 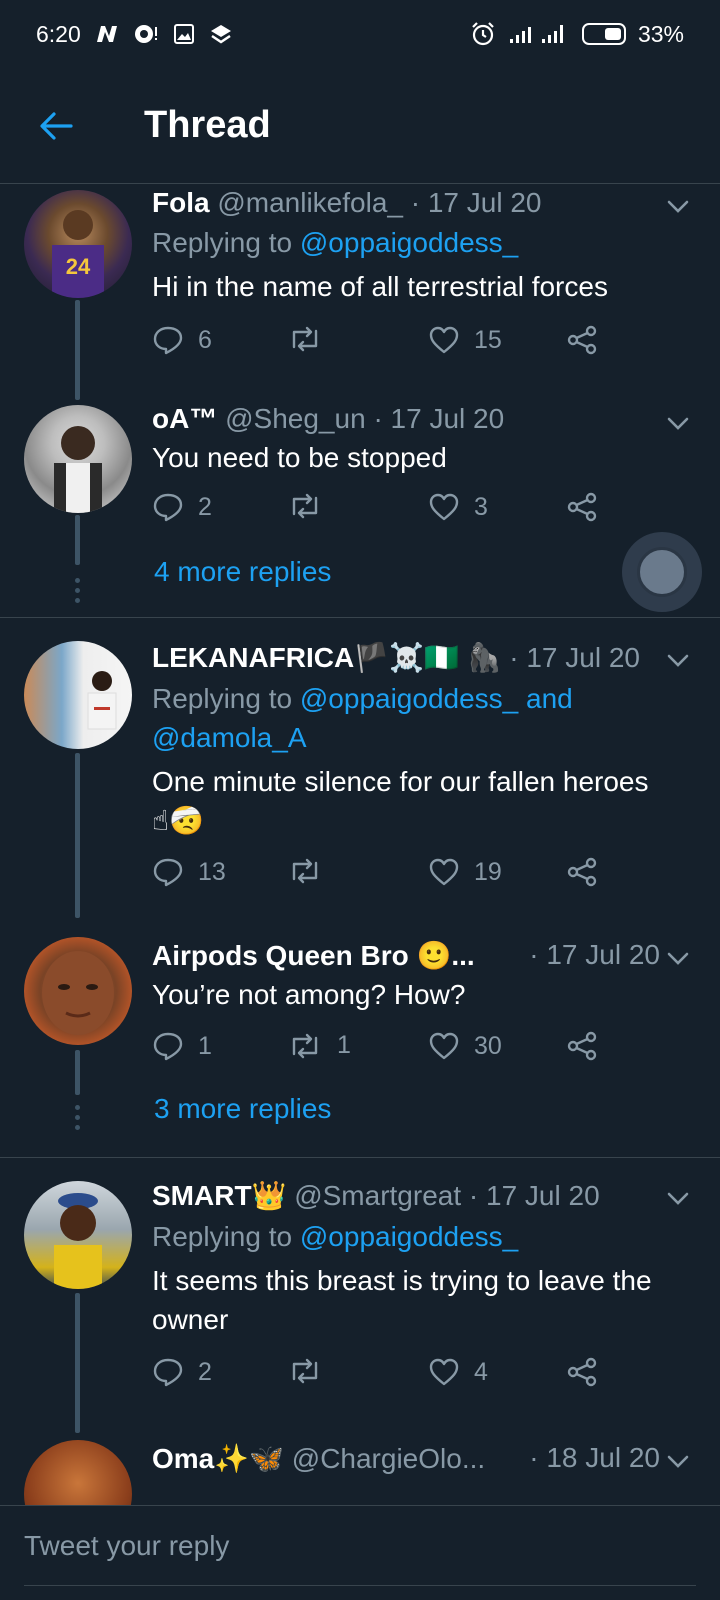 What do you see at coordinates (382, 1051) in the screenshot?
I see `tweet-actions: 1 1 30` at bounding box center [382, 1051].